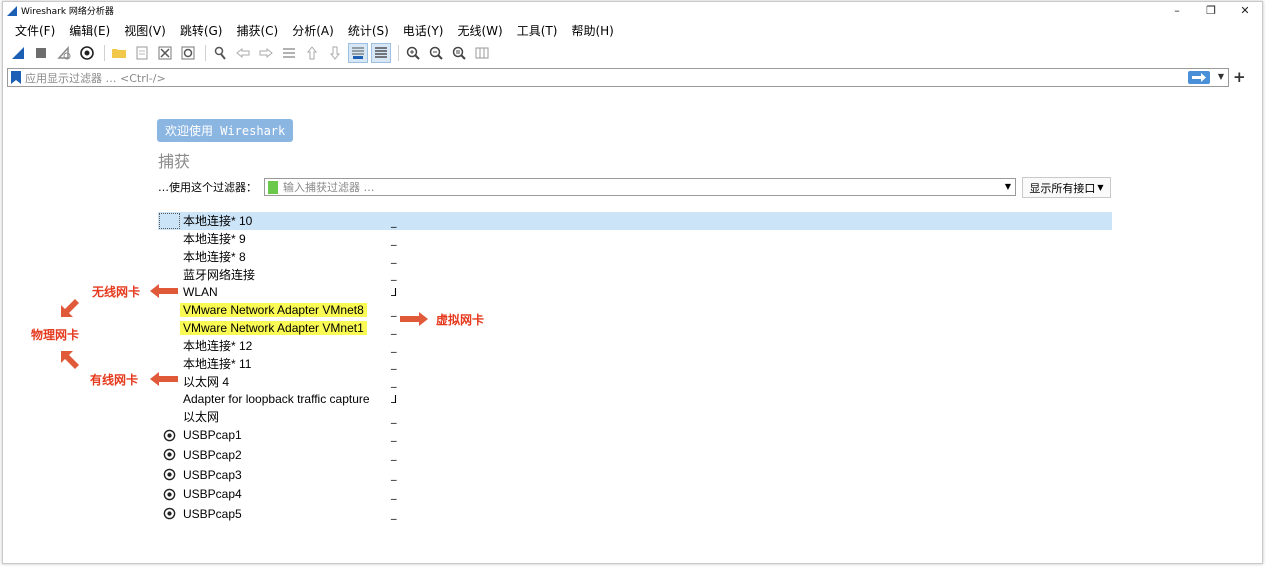 Image resolution: width=1266 pixels, height=567 pixels. What do you see at coordinates (89, 30) in the screenshot?
I see `menu-edit: 编辑(E)` at bounding box center [89, 30].